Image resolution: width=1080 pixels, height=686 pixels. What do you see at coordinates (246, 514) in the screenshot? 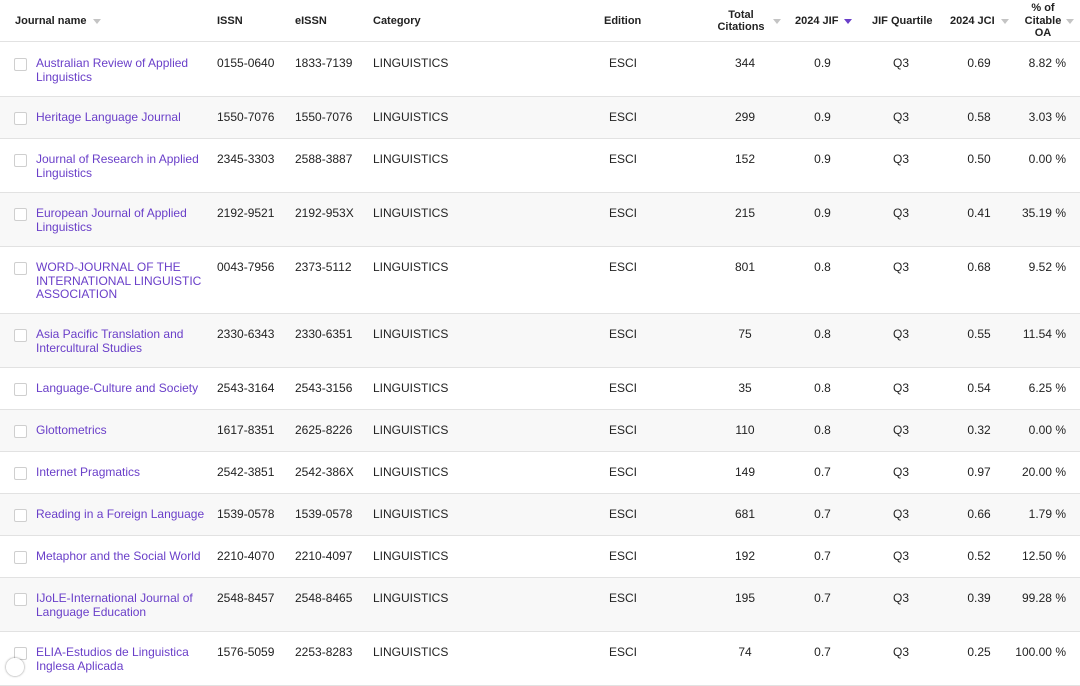
I see `cell-issn: 1539-0578` at bounding box center [246, 514].